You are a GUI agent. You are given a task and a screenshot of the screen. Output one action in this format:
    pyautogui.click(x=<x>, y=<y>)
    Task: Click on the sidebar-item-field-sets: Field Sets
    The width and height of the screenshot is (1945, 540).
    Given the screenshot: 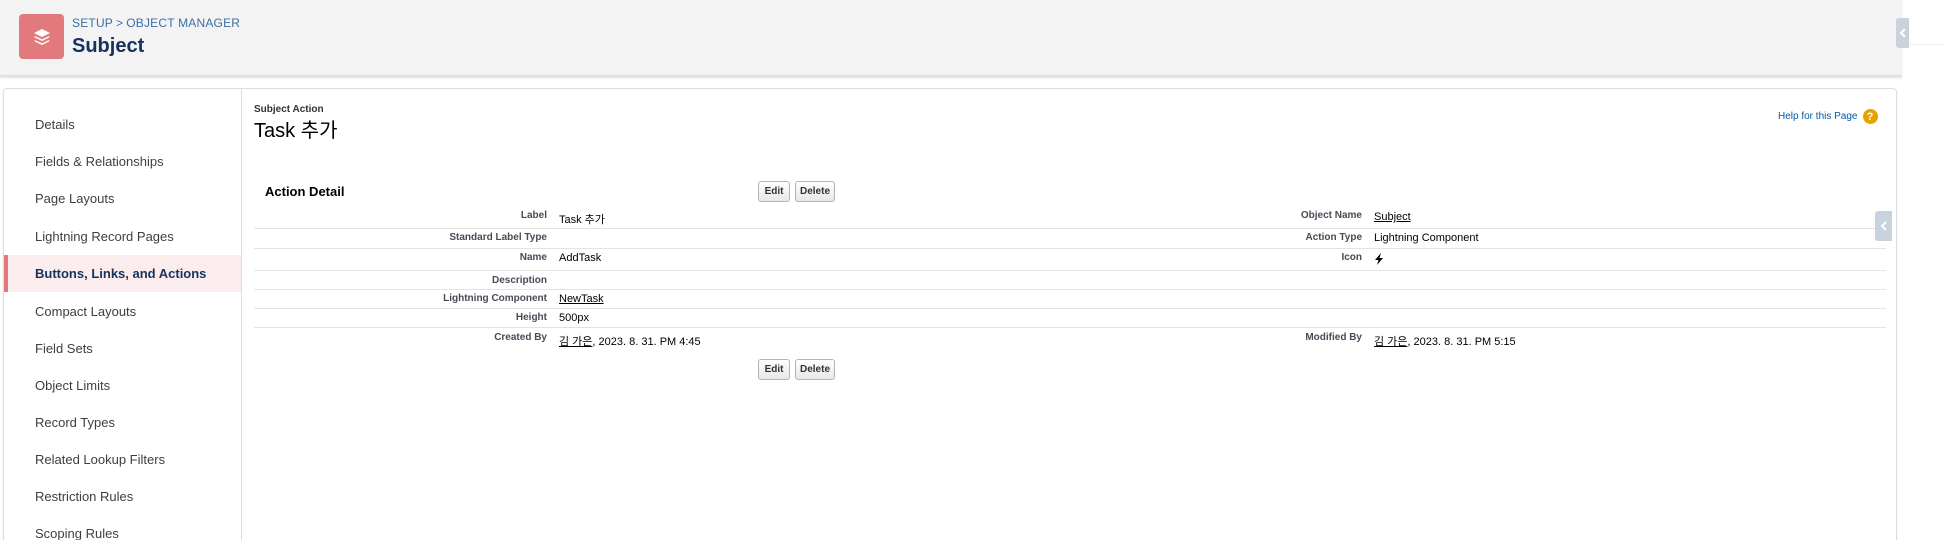 What is the action you would take?
    pyautogui.click(x=122, y=348)
    